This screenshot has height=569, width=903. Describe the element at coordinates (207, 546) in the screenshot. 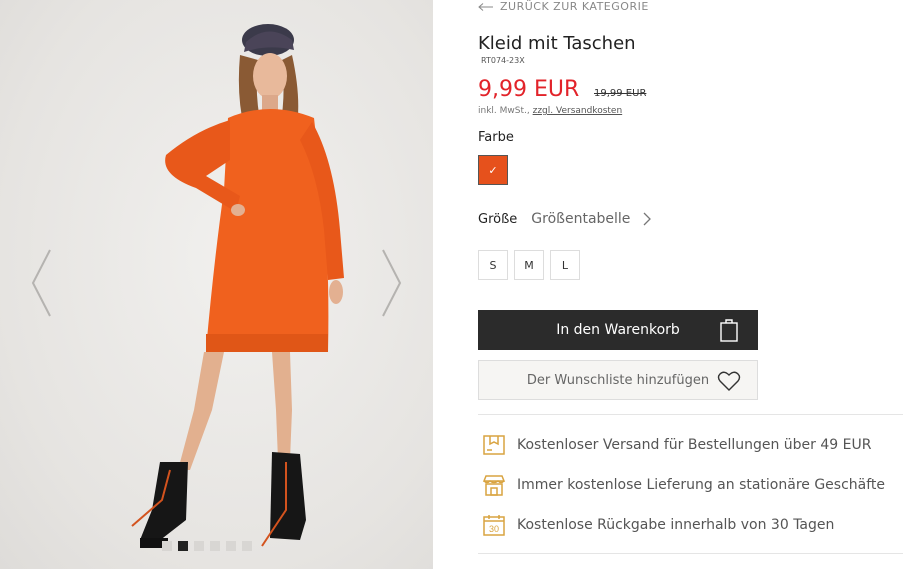

I see `gallery-dots` at that location.